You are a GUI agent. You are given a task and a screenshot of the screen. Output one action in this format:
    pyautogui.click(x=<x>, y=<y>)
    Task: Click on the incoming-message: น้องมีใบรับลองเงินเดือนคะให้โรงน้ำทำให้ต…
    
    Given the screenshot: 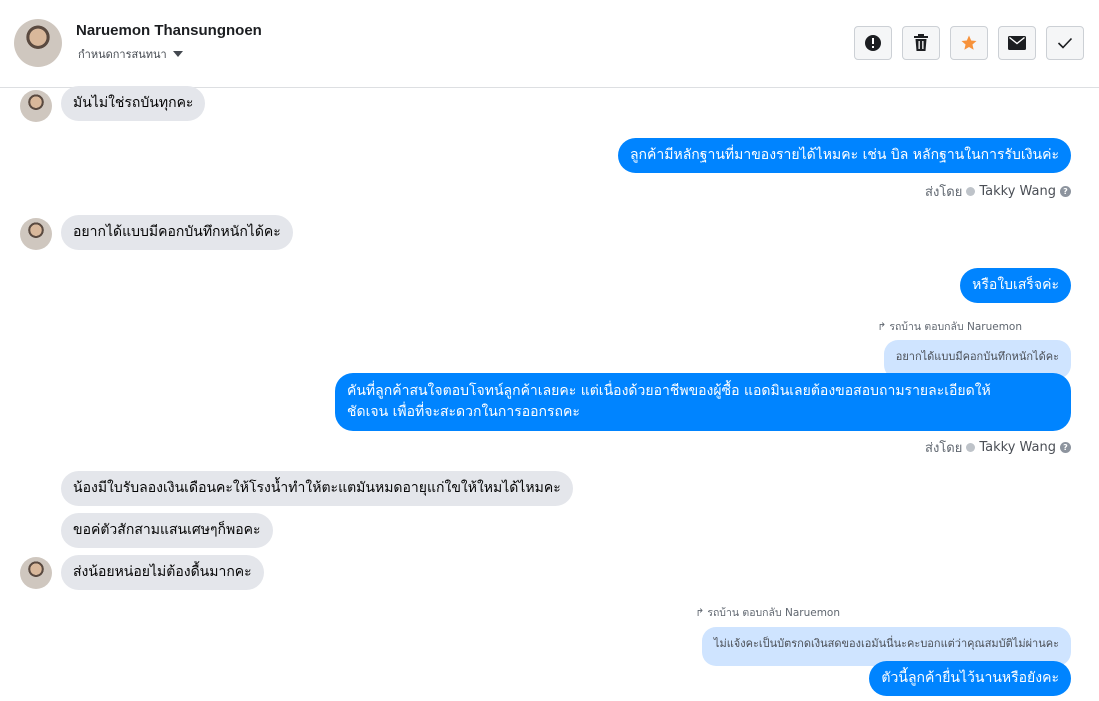 What is the action you would take?
    pyautogui.click(x=317, y=488)
    